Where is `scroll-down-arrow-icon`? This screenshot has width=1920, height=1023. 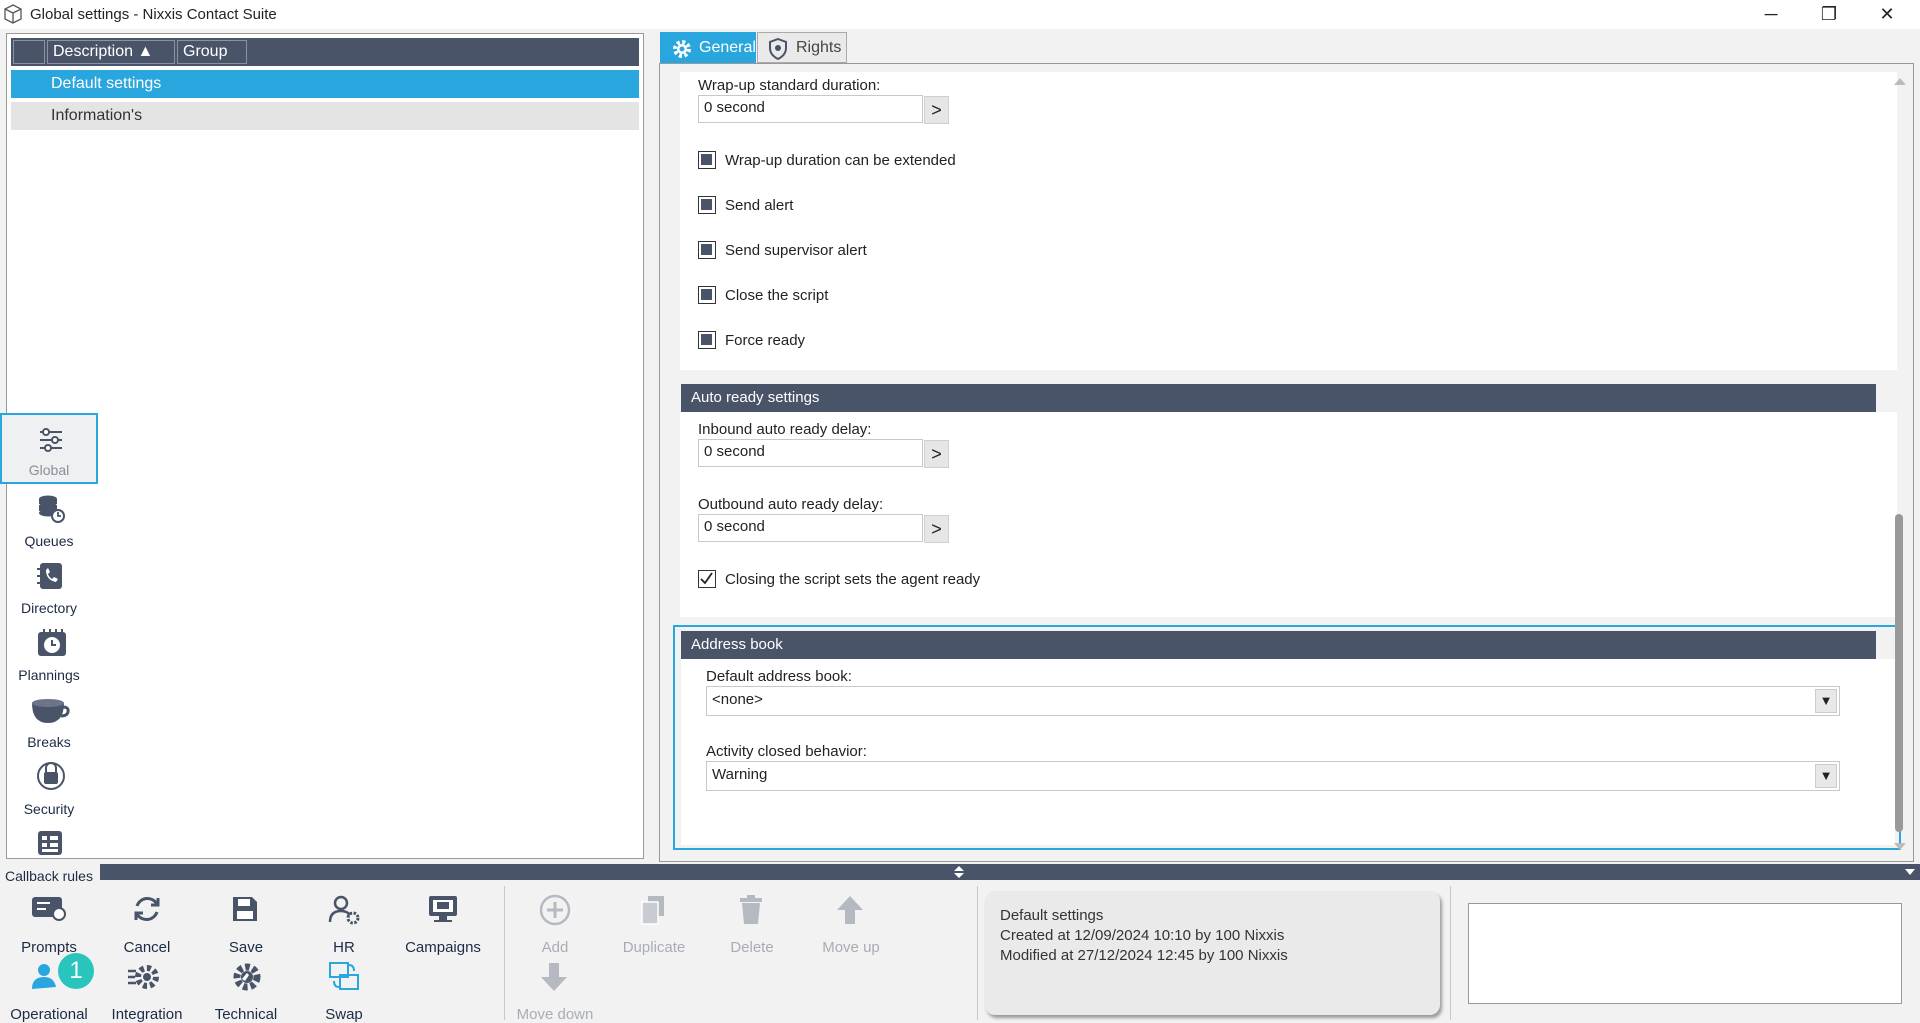
scroll-down-arrow-icon is located at coordinates (1900, 847).